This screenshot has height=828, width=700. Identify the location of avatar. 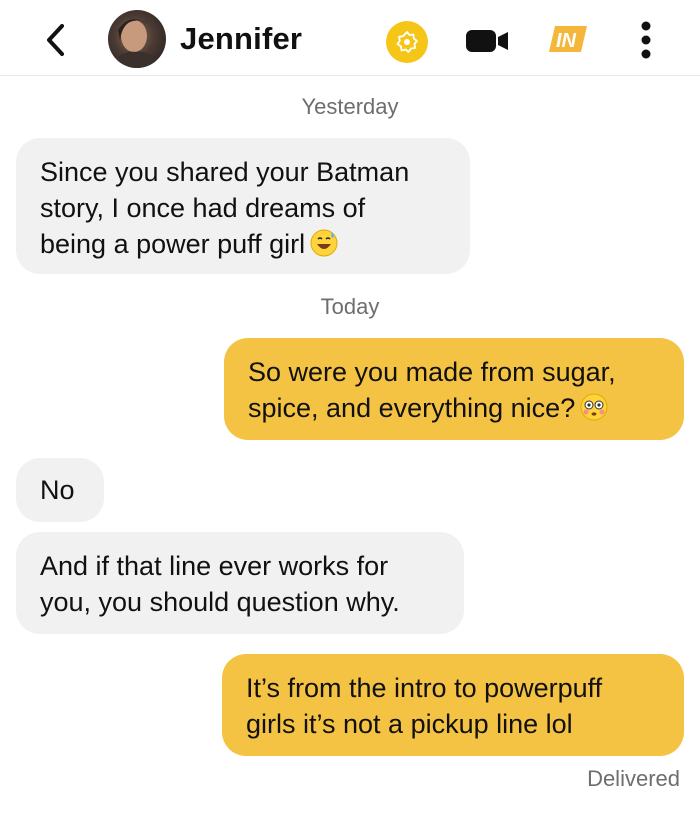
(137, 39).